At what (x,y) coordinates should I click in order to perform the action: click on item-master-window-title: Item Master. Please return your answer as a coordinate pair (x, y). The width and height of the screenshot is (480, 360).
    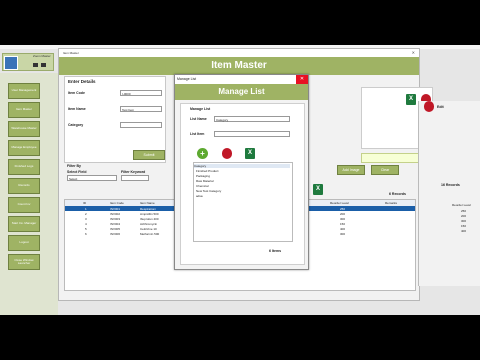
    Looking at the image, I should click on (71, 53).